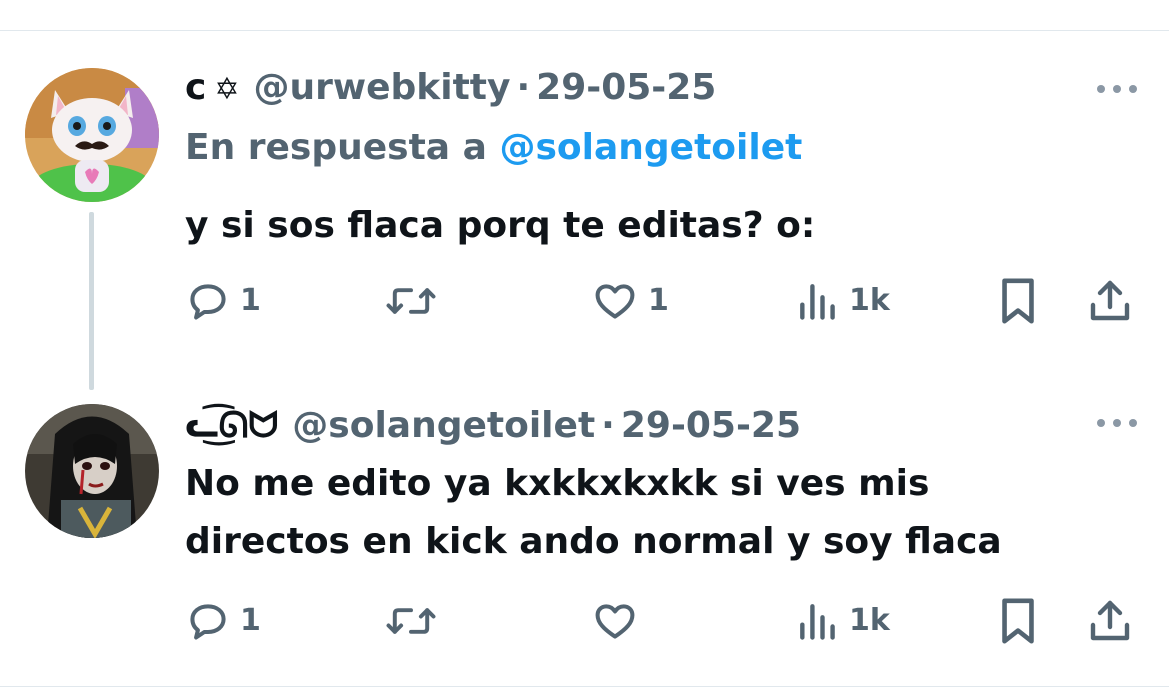  I want to click on tweet-text-line: directos en kick ando normal y soy flaca, so click(593, 541).